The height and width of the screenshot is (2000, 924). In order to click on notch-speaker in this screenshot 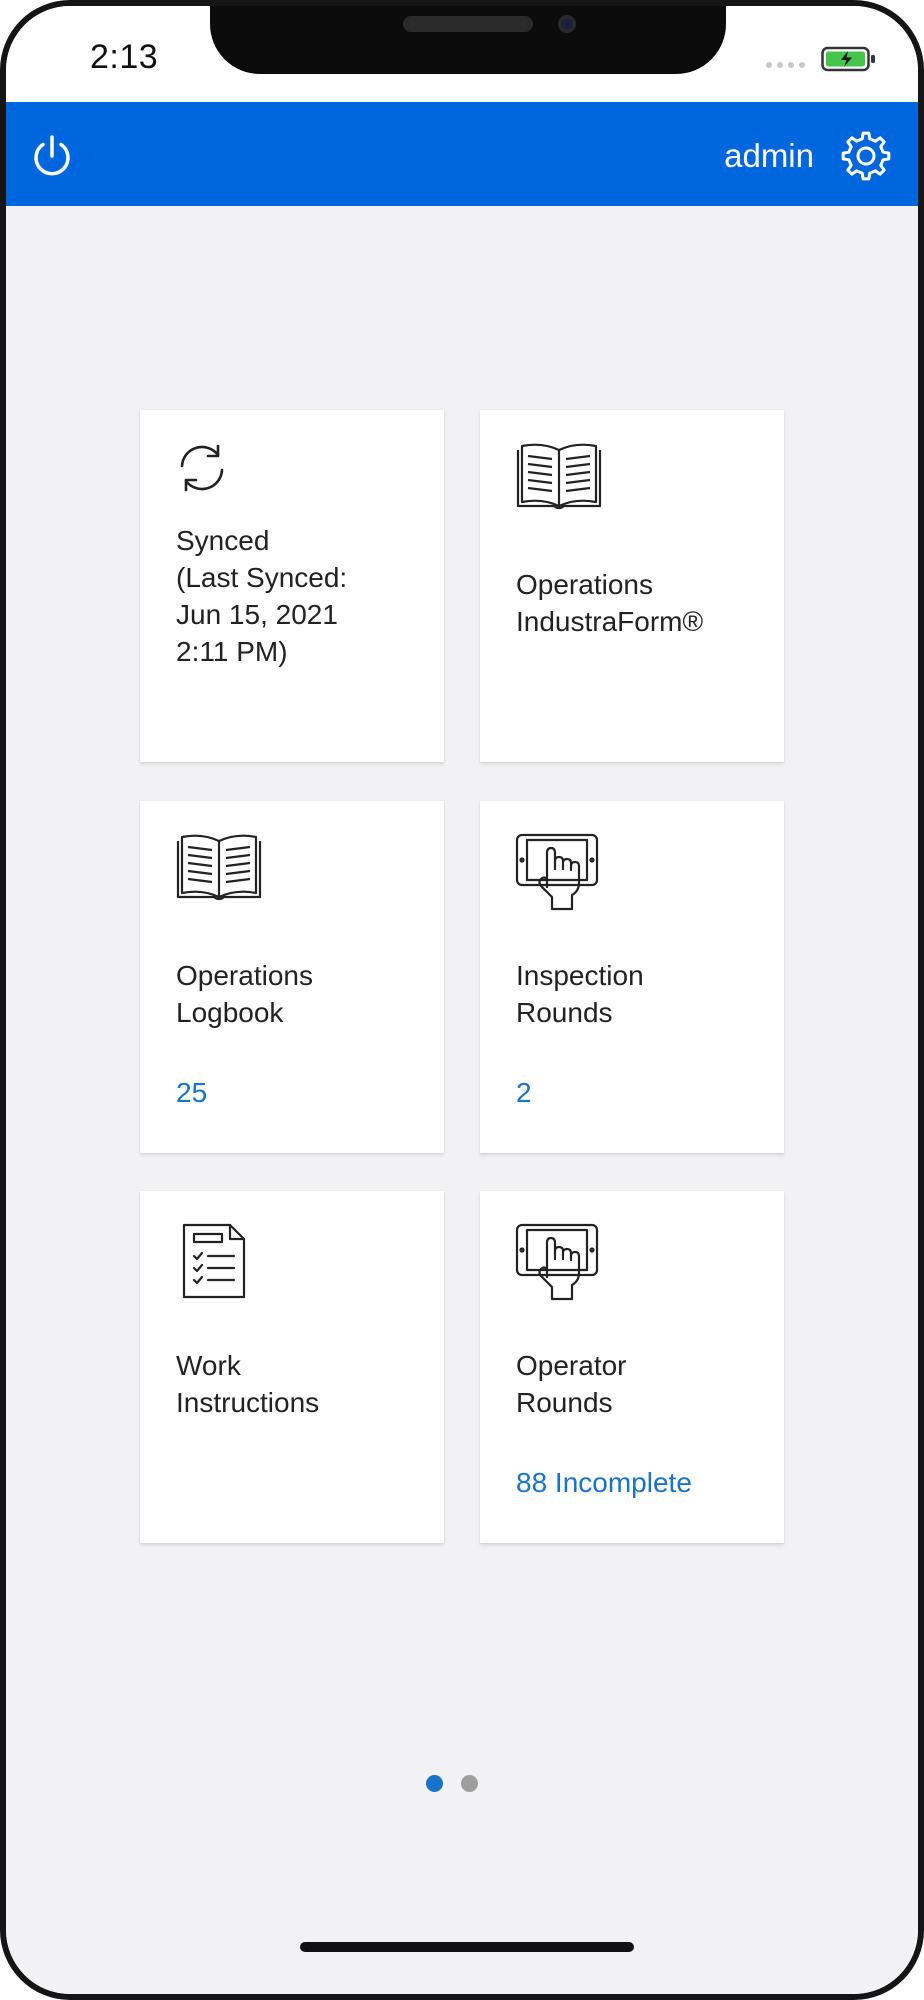, I will do `click(468, 24)`.